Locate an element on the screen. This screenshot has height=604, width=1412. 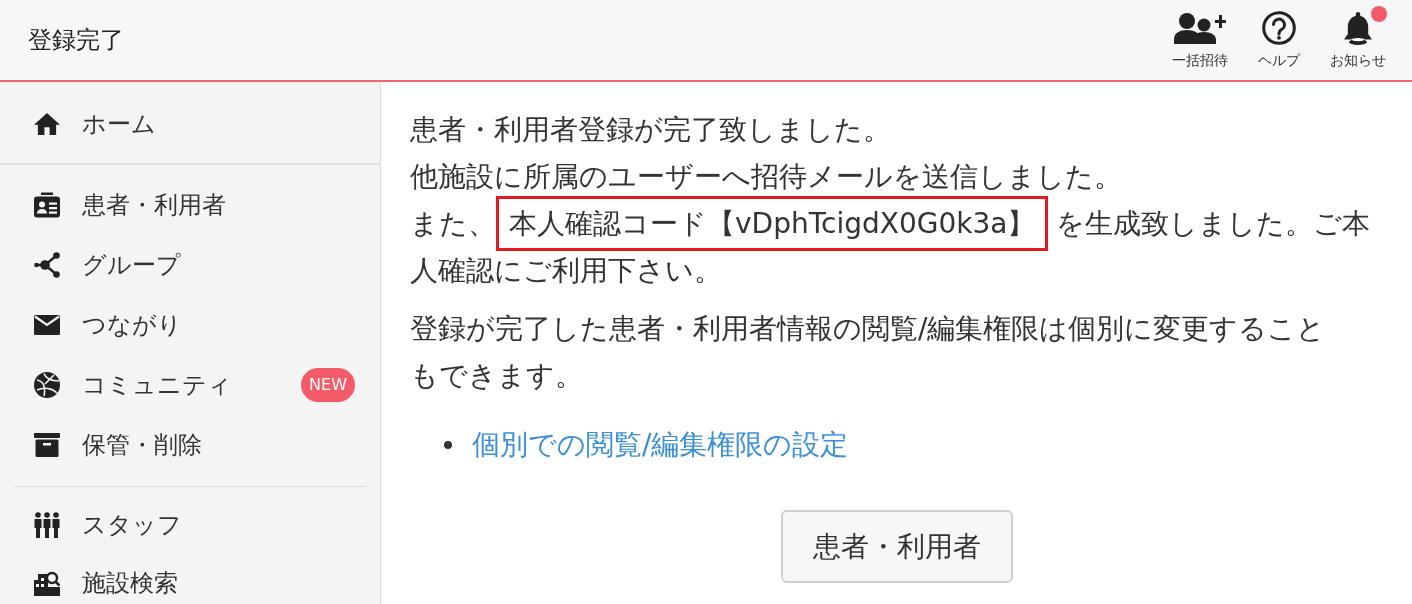
info-text: 登録が完了した患者・利用者情報の閲覧/編集権限は個別に変更すること もできます。 is located at coordinates (868, 352).